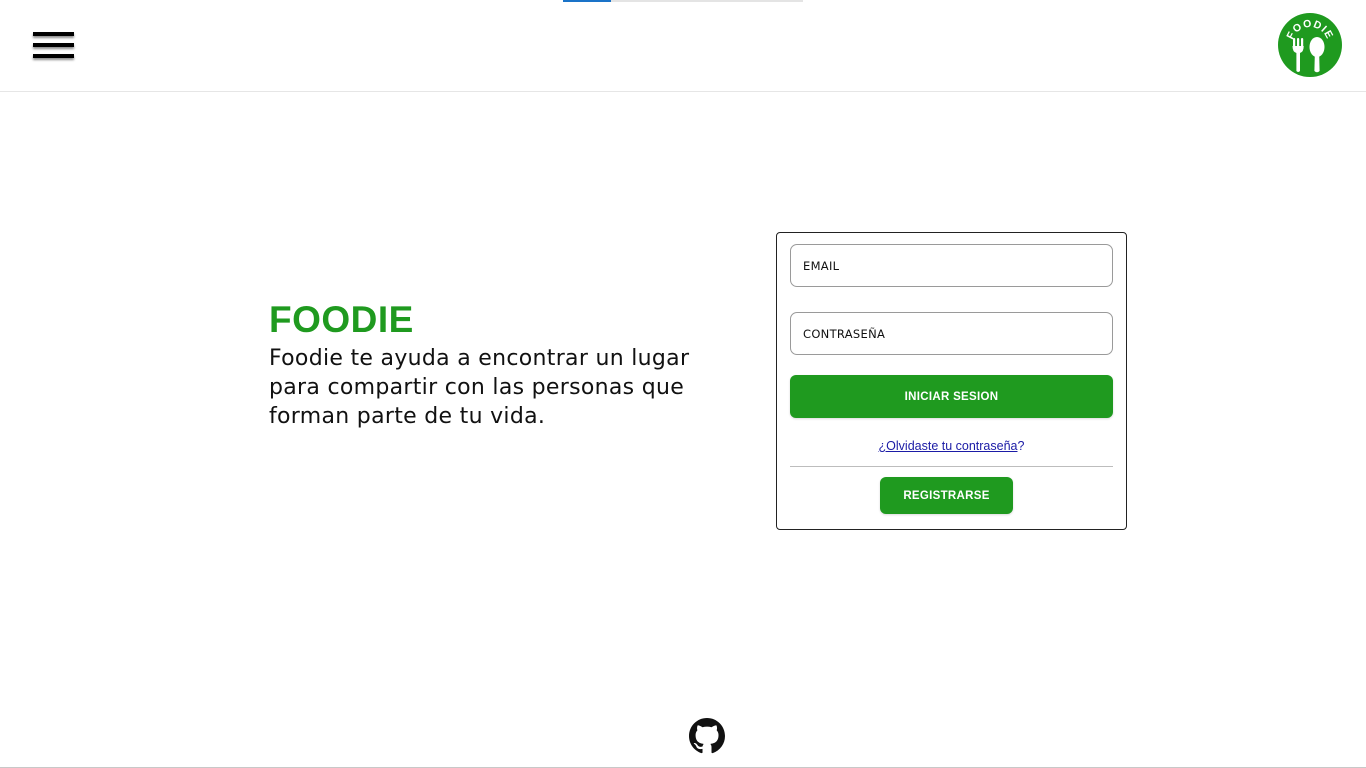  I want to click on hamburger-menu-icon, so click(54, 47).